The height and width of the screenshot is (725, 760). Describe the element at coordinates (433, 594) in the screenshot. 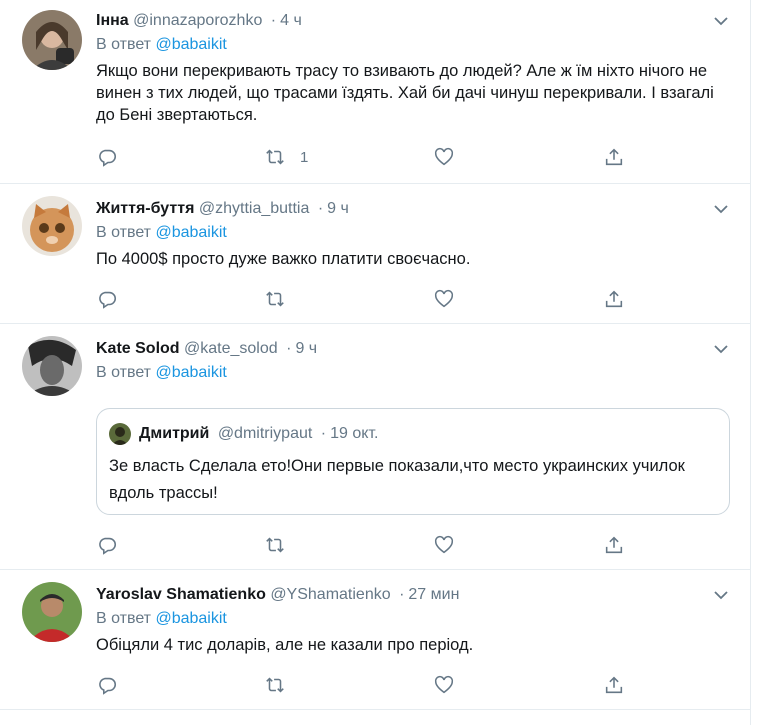

I see `timestamp: 27 мин` at that location.